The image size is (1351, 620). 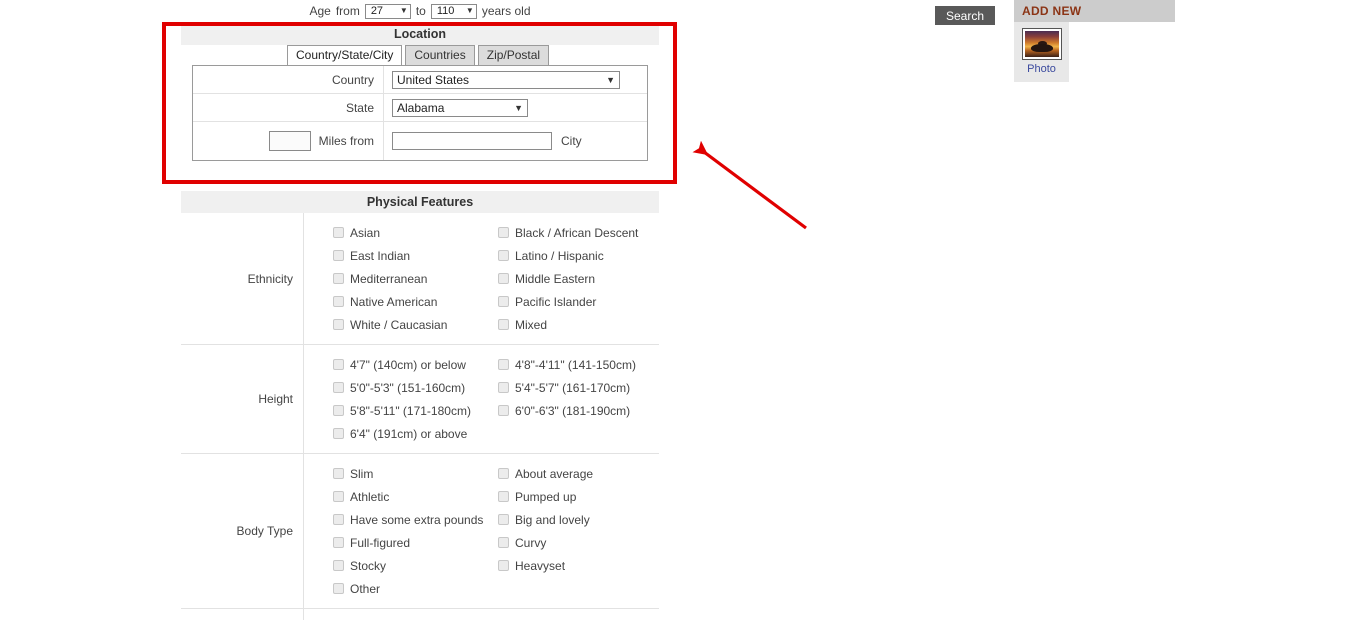 What do you see at coordinates (578, 565) in the screenshot?
I see `checkbox-item: Heavyset` at bounding box center [578, 565].